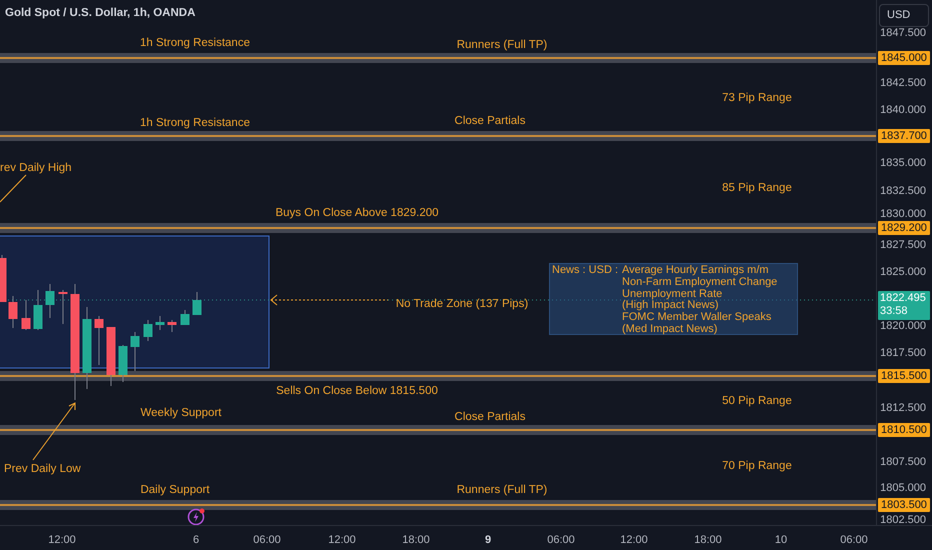  What do you see at coordinates (903, 520) in the screenshot?
I see `price-label: 1802.500` at bounding box center [903, 520].